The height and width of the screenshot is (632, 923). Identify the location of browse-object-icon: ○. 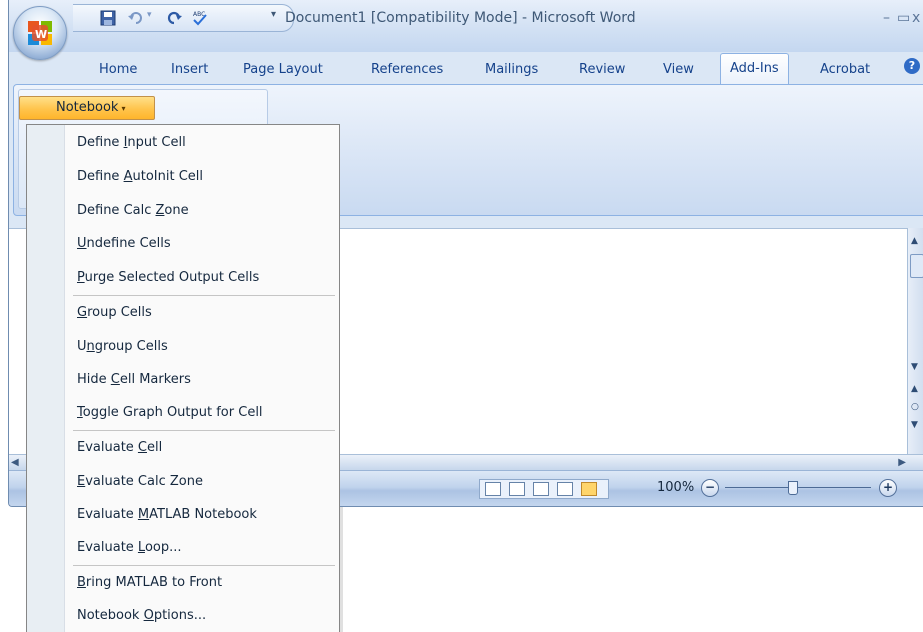
(915, 407).